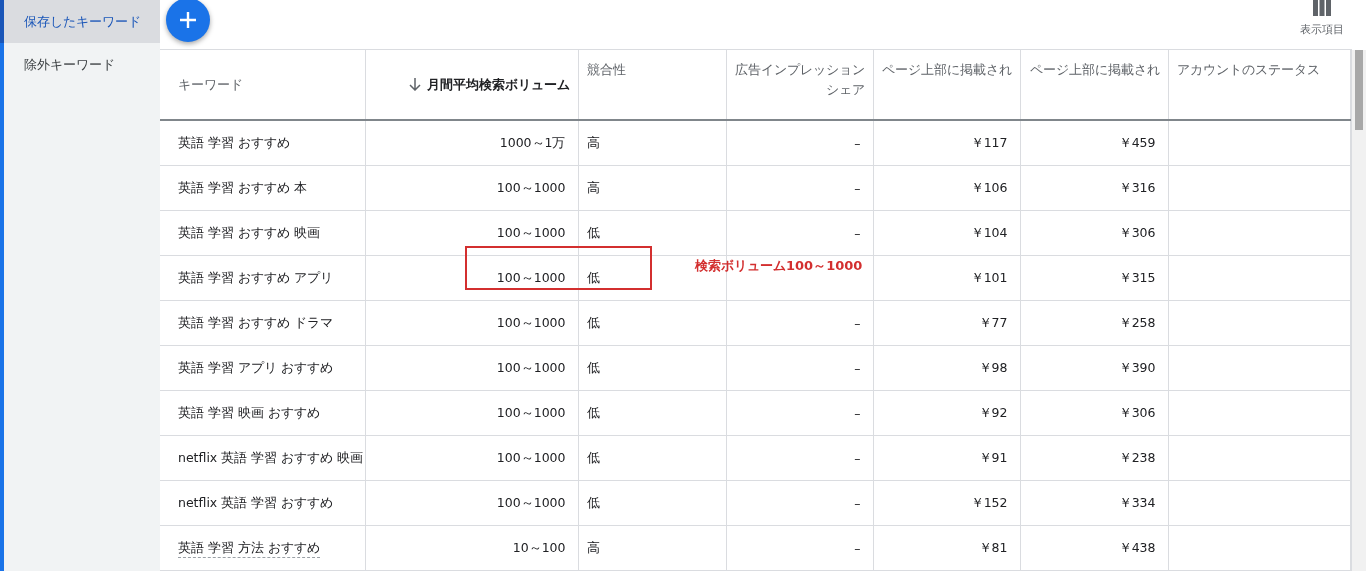 The image size is (1366, 571). What do you see at coordinates (946, 503) in the screenshot?
I see `table-cell: ￥152` at bounding box center [946, 503].